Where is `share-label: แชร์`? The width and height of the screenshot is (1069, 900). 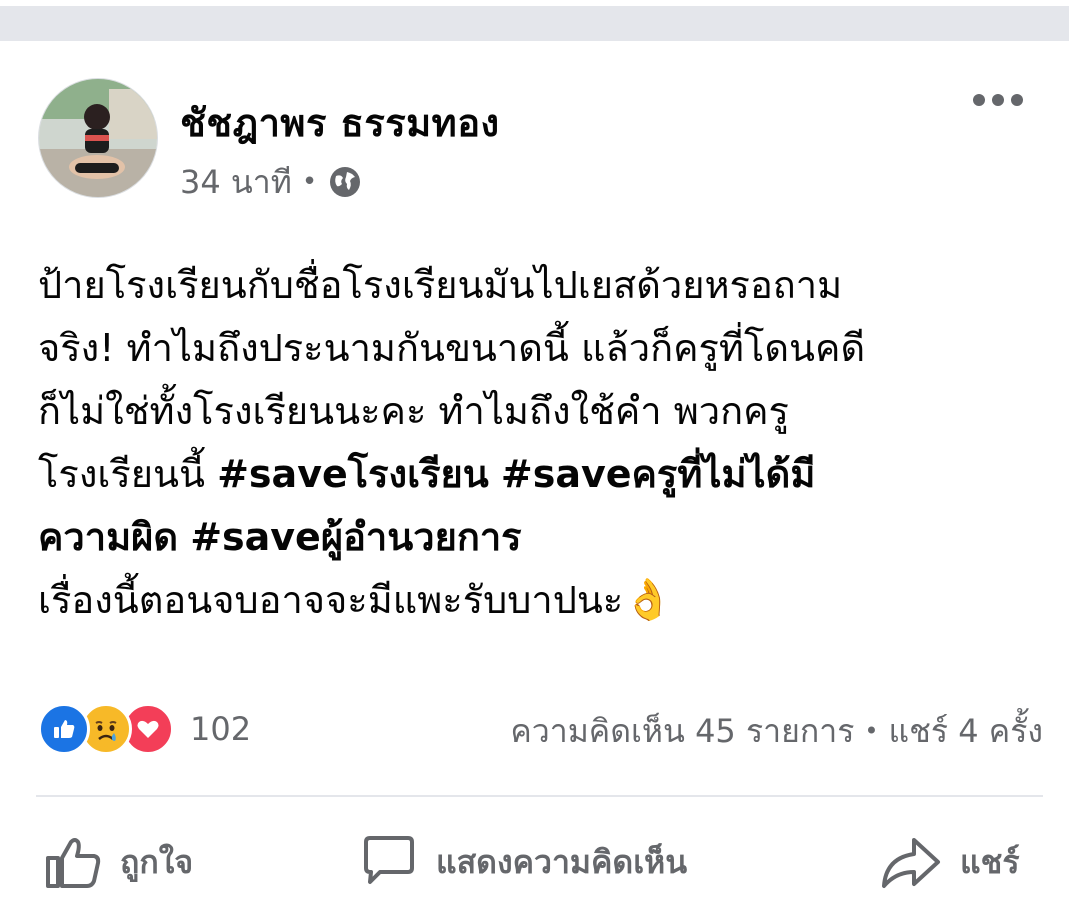
share-label: แชร์ is located at coordinates (990, 861).